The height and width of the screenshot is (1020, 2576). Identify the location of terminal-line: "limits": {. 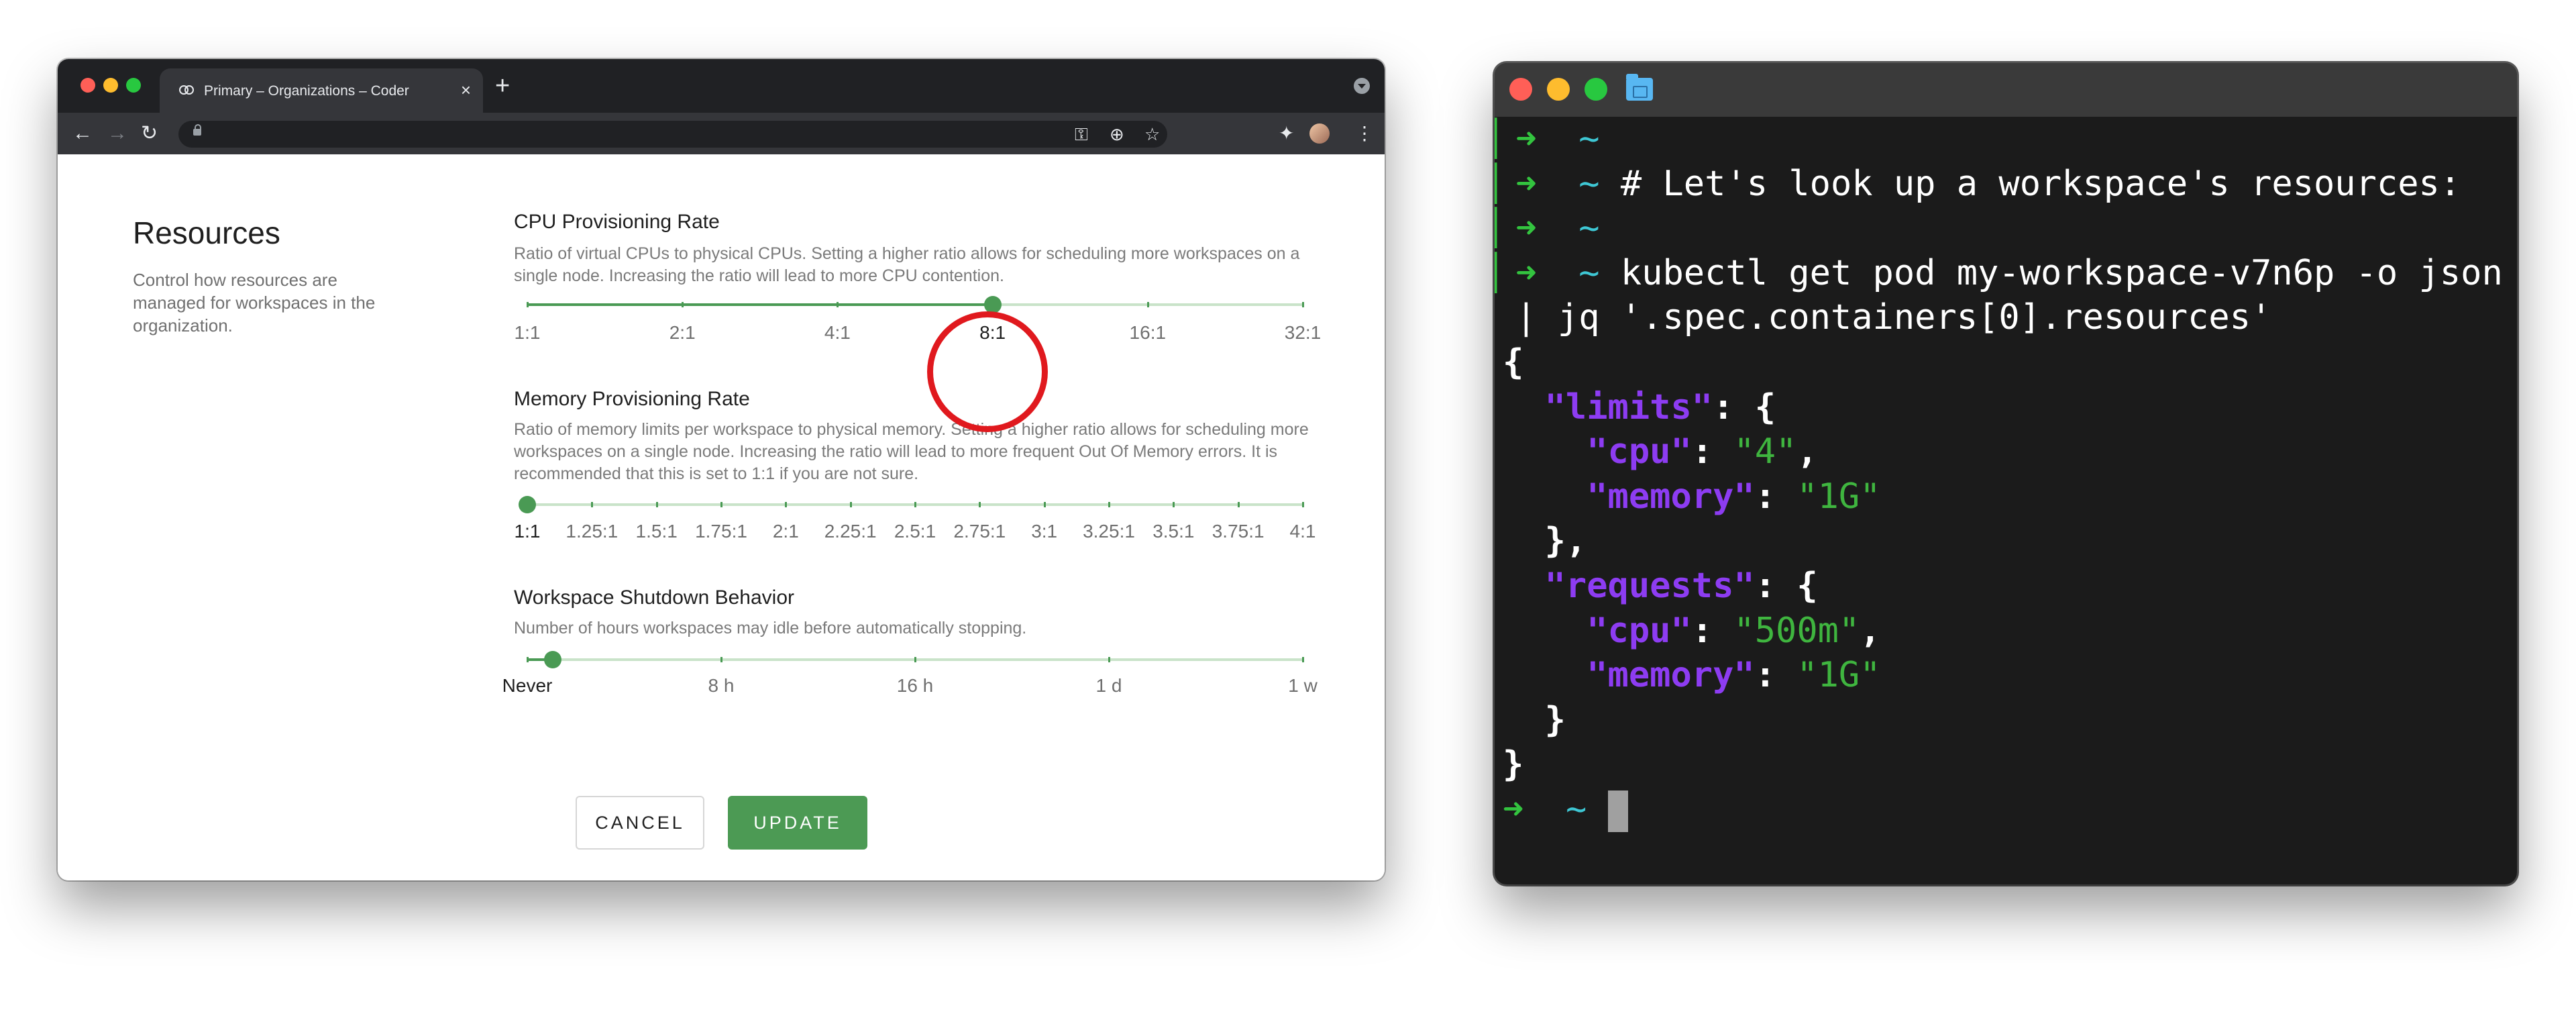
(1660, 407).